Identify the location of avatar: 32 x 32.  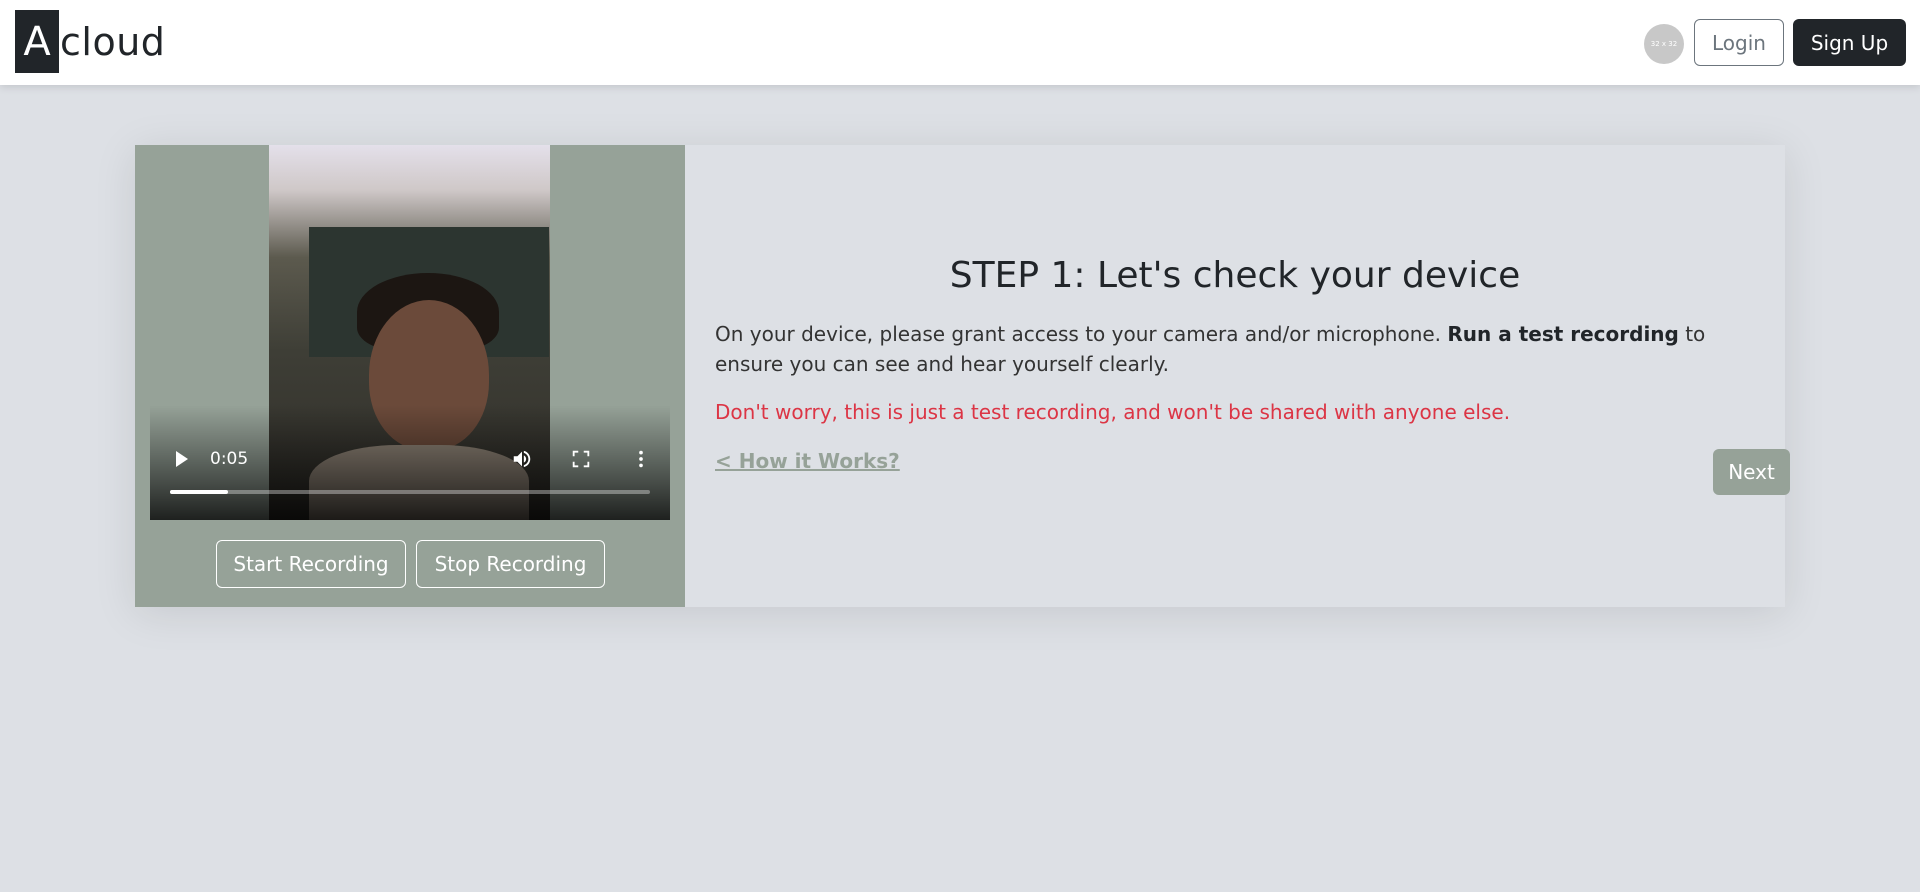
(1664, 44).